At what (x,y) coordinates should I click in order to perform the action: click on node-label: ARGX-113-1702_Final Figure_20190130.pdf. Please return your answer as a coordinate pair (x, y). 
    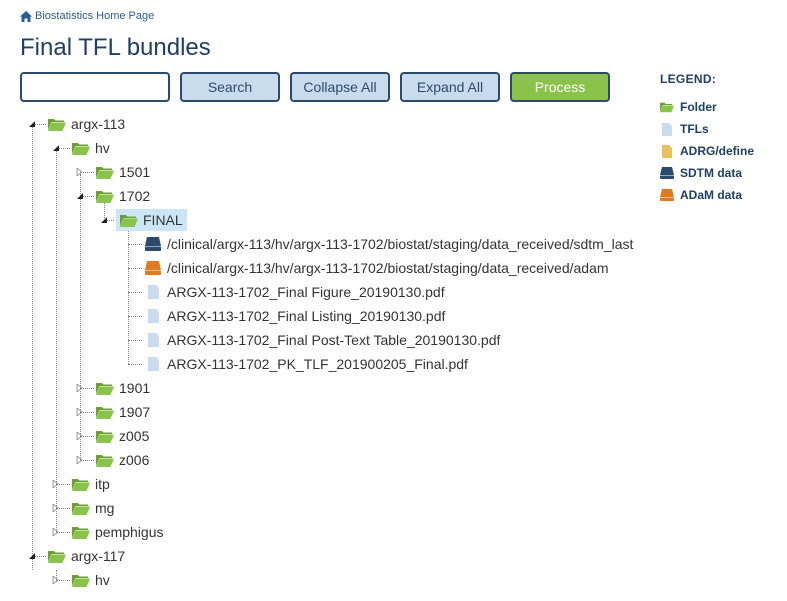
    Looking at the image, I should click on (306, 292).